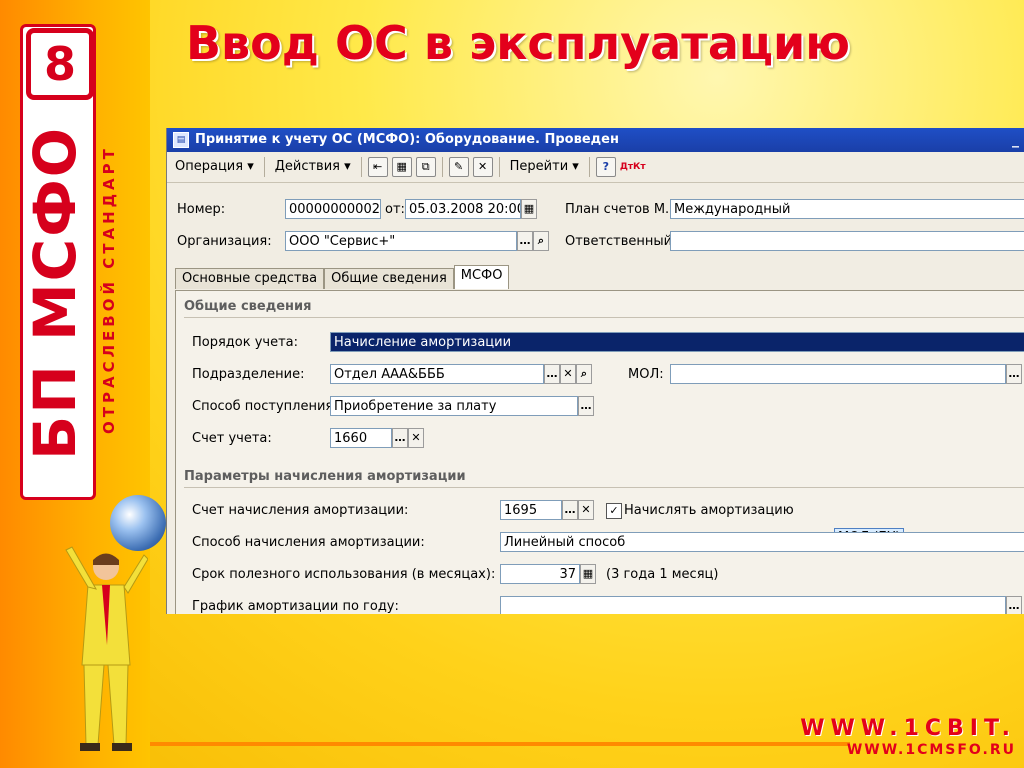 The height and width of the screenshot is (768, 1024). Describe the element at coordinates (201, 209) in the screenshot. I see `number-label: Номер:` at that location.